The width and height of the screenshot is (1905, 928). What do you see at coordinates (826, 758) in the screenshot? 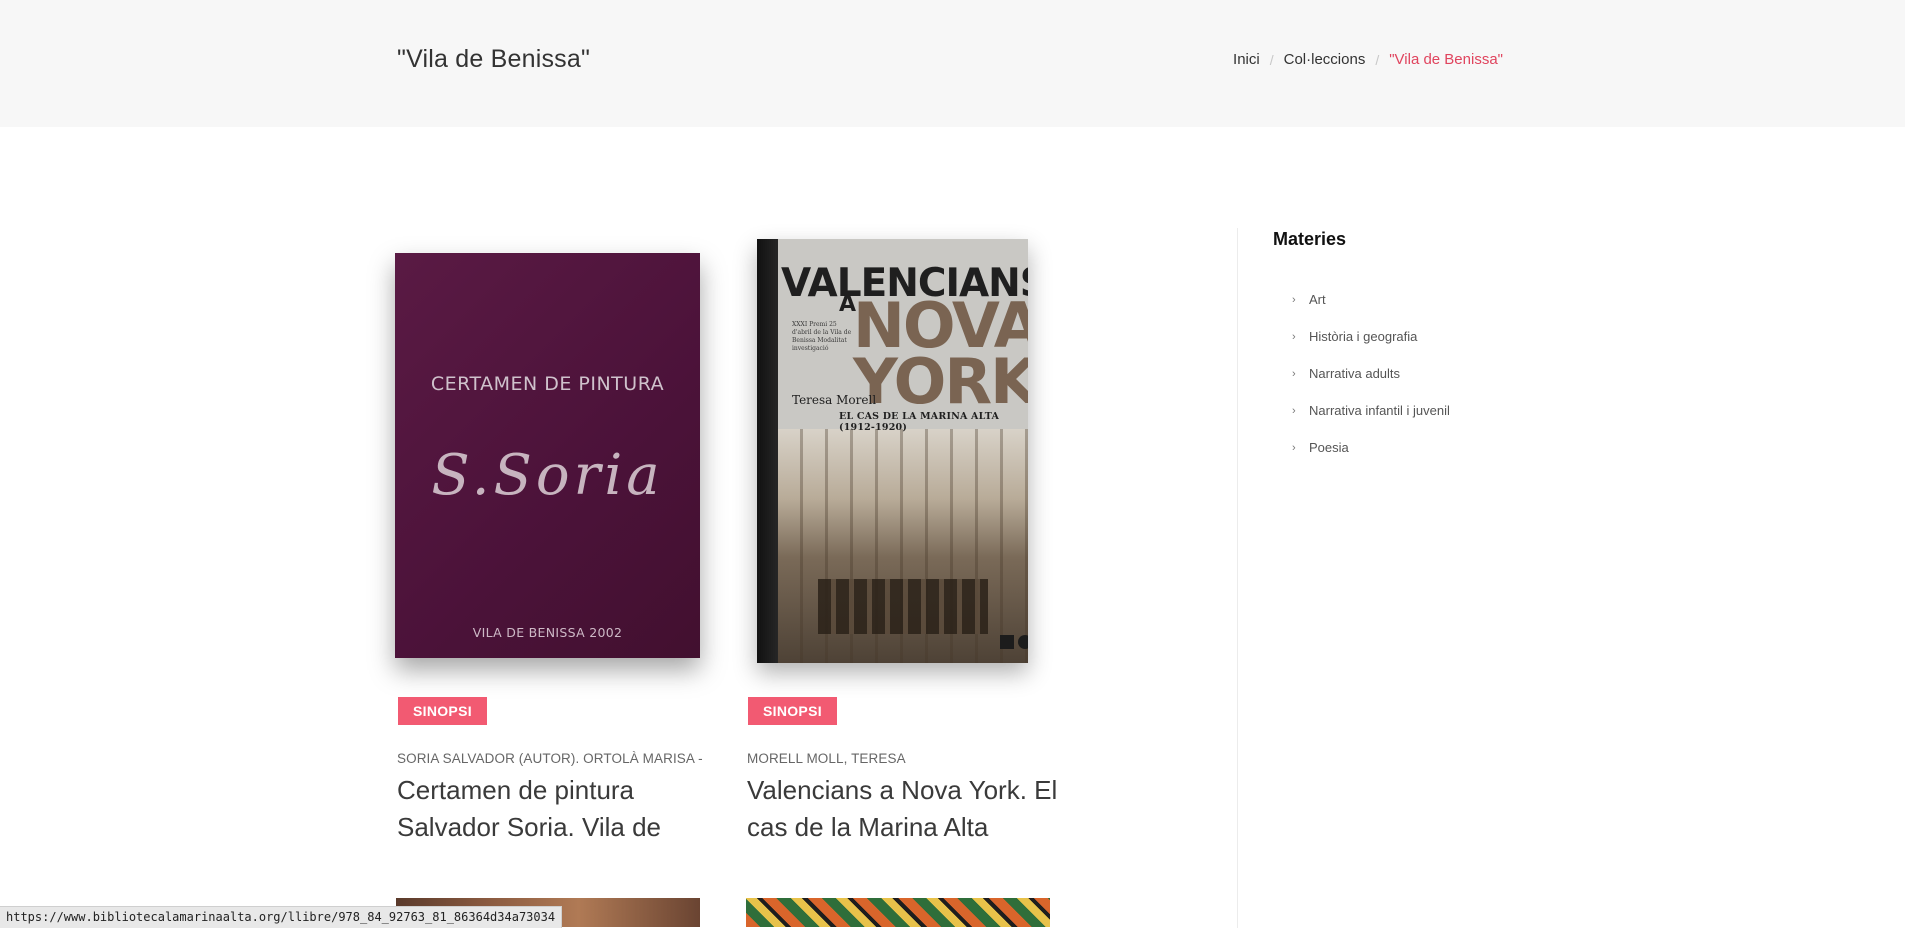
I see `book-author: MORELL MOLL, TERESA` at bounding box center [826, 758].